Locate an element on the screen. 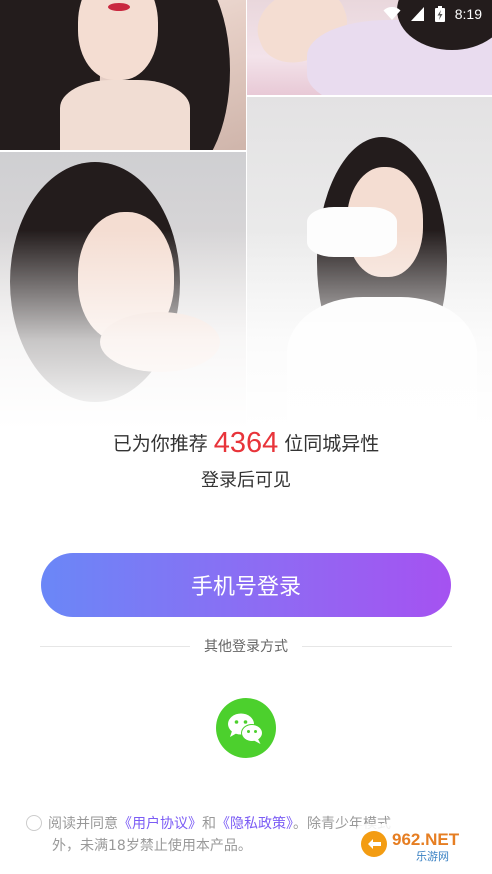 The width and height of the screenshot is (492, 874). wechat-icon is located at coordinates (245, 728).